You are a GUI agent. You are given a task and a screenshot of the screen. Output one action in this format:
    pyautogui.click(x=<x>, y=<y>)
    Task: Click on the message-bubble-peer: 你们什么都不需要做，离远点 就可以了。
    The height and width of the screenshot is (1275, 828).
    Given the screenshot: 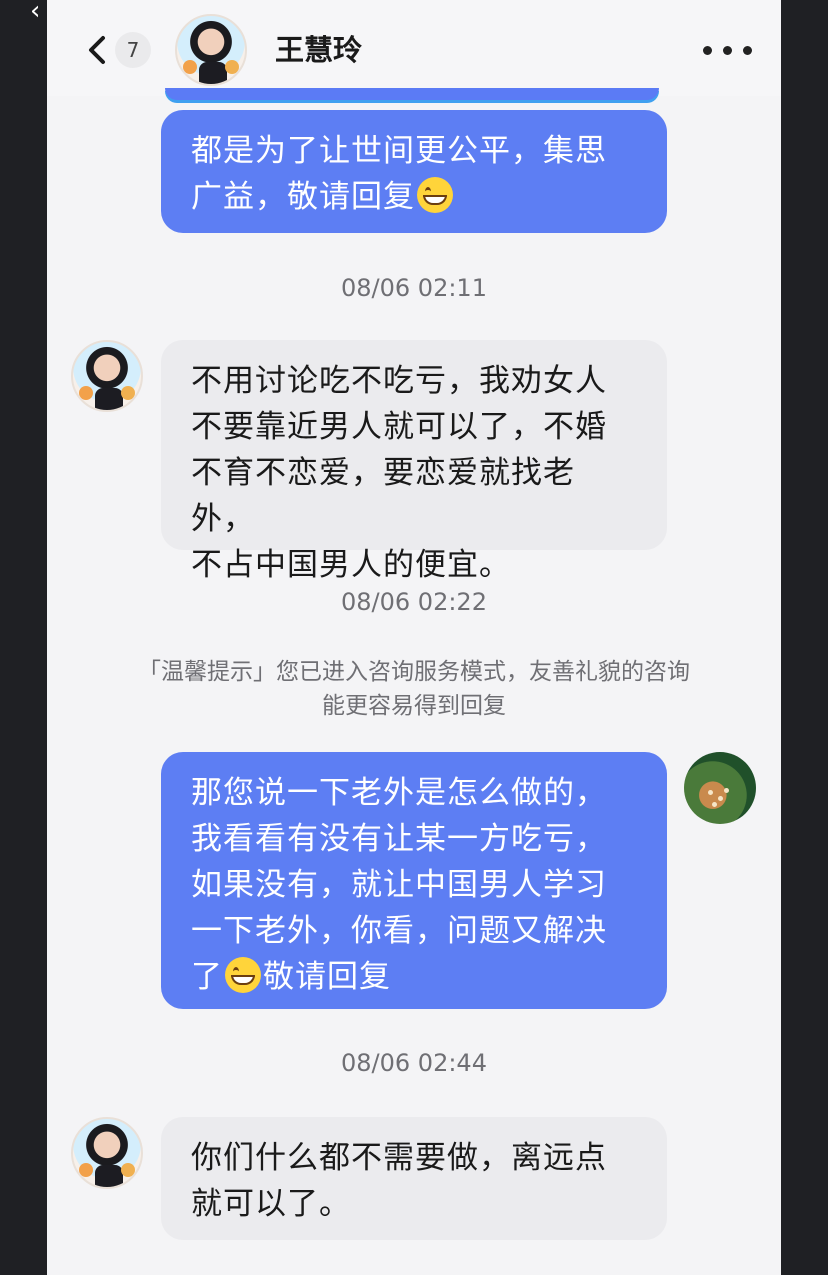 What is the action you would take?
    pyautogui.click(x=414, y=1178)
    